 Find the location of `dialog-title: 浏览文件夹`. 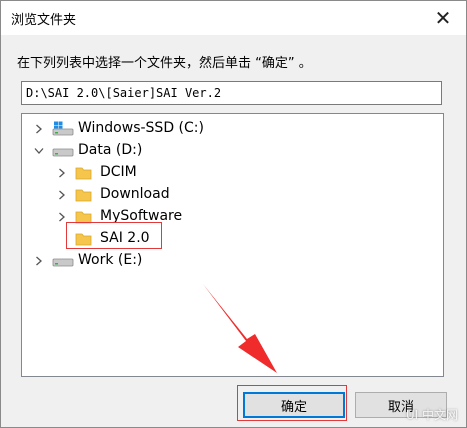

dialog-title: 浏览文件夹 is located at coordinates (44, 20).